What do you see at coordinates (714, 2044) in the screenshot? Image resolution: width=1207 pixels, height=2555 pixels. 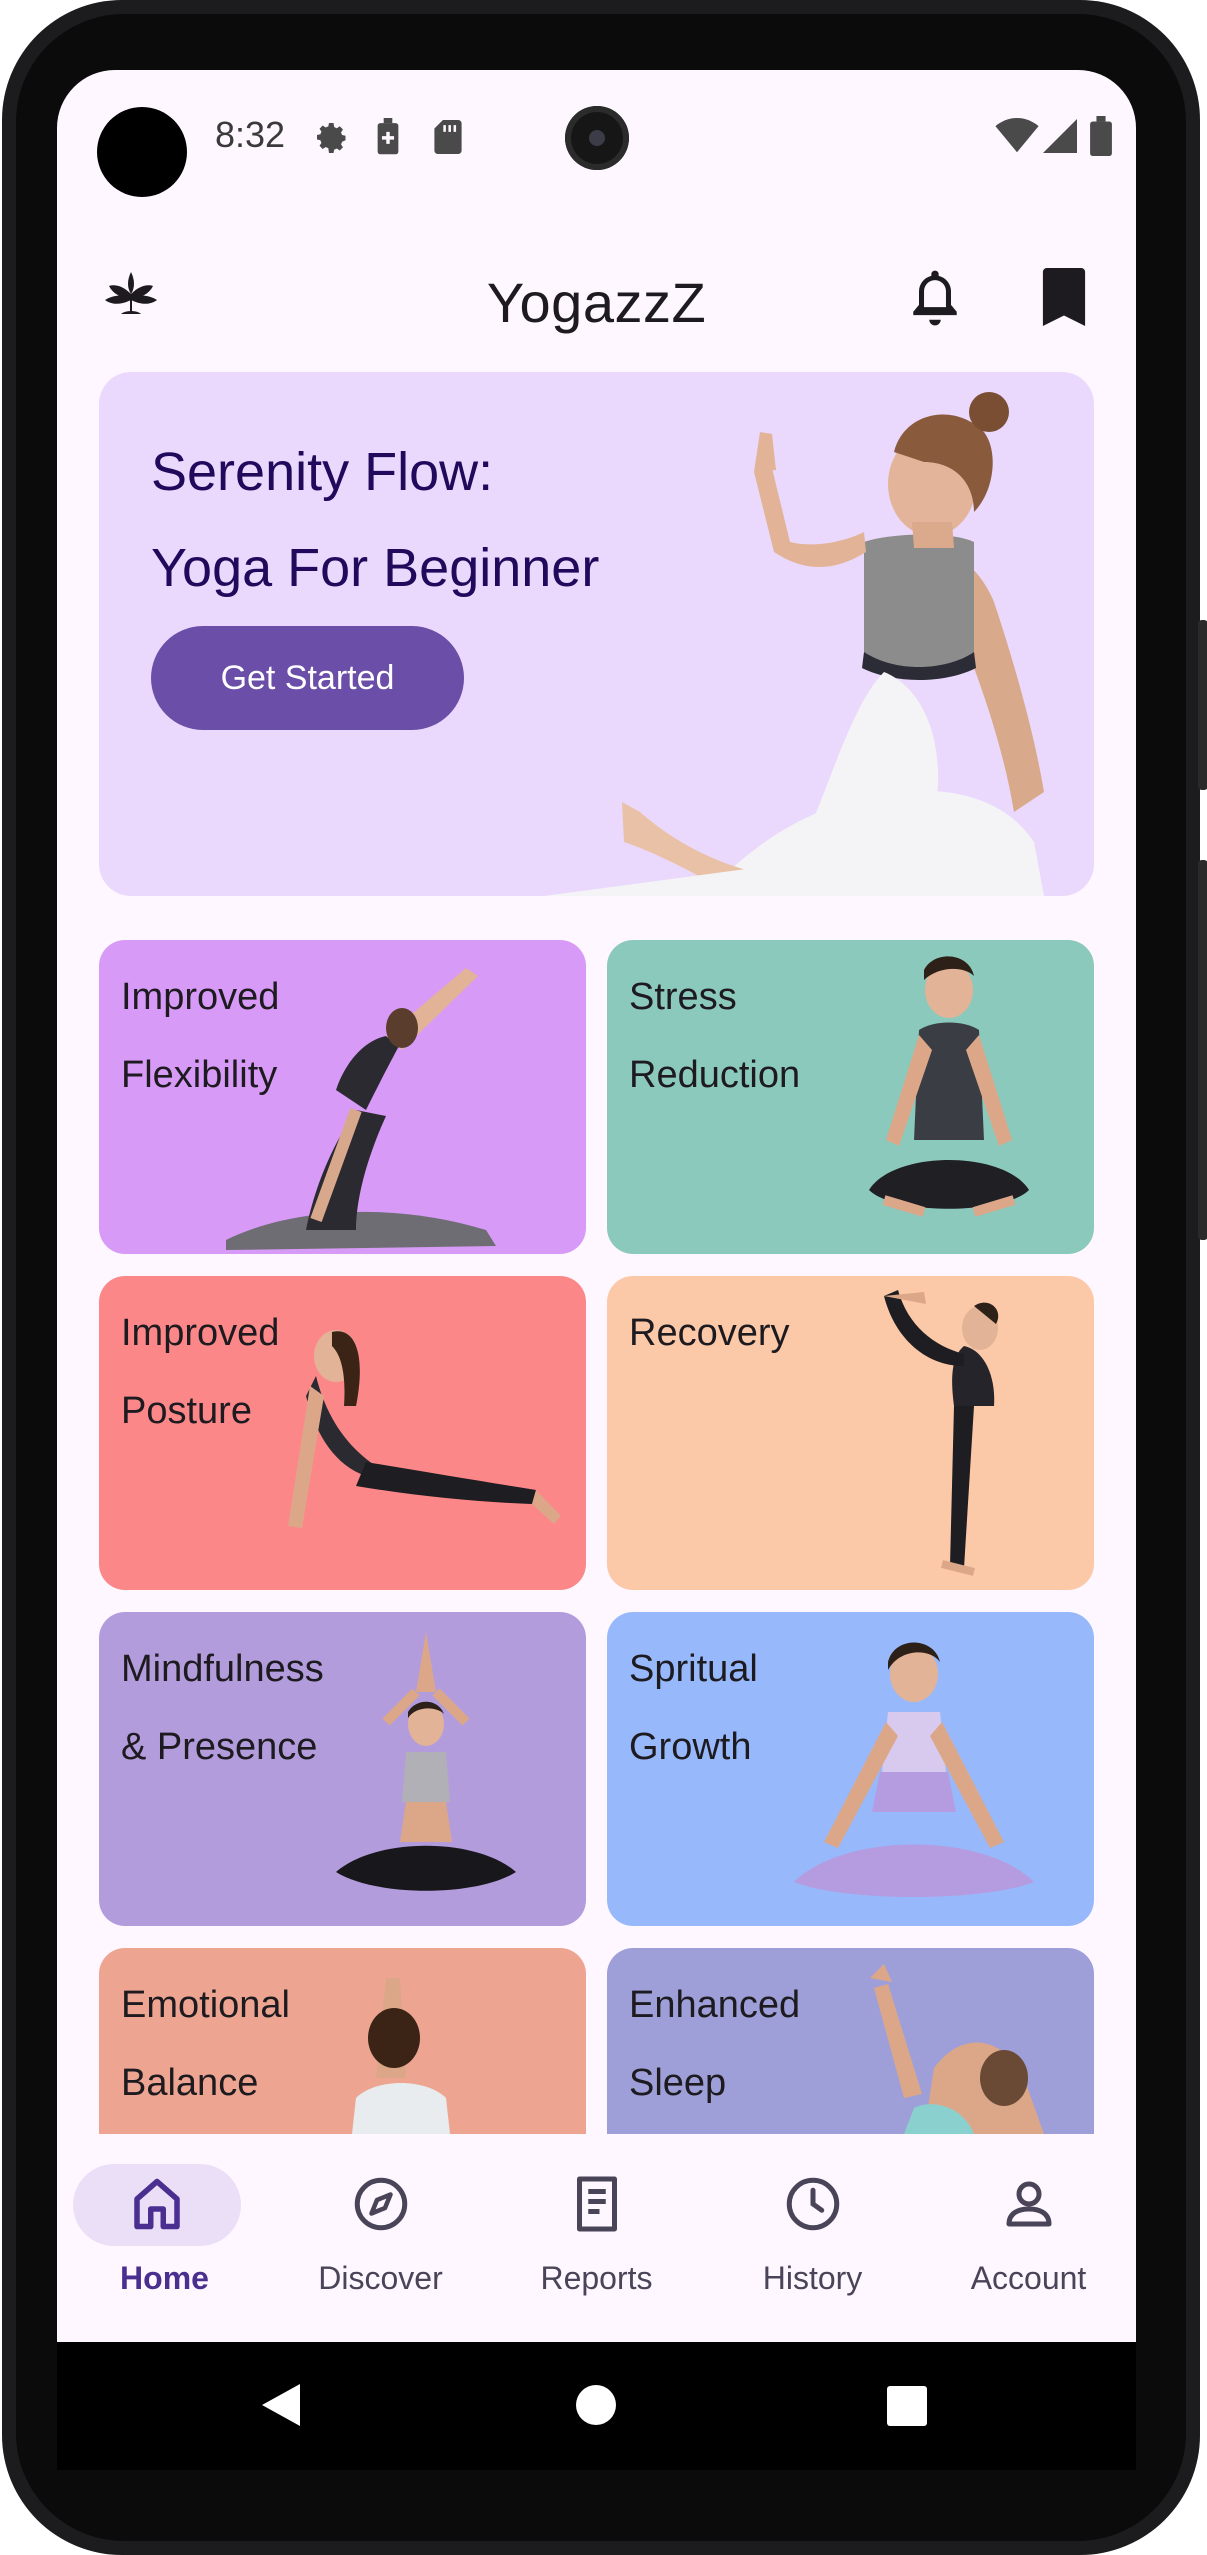 I see `card-label: Enhanced Sleep` at bounding box center [714, 2044].